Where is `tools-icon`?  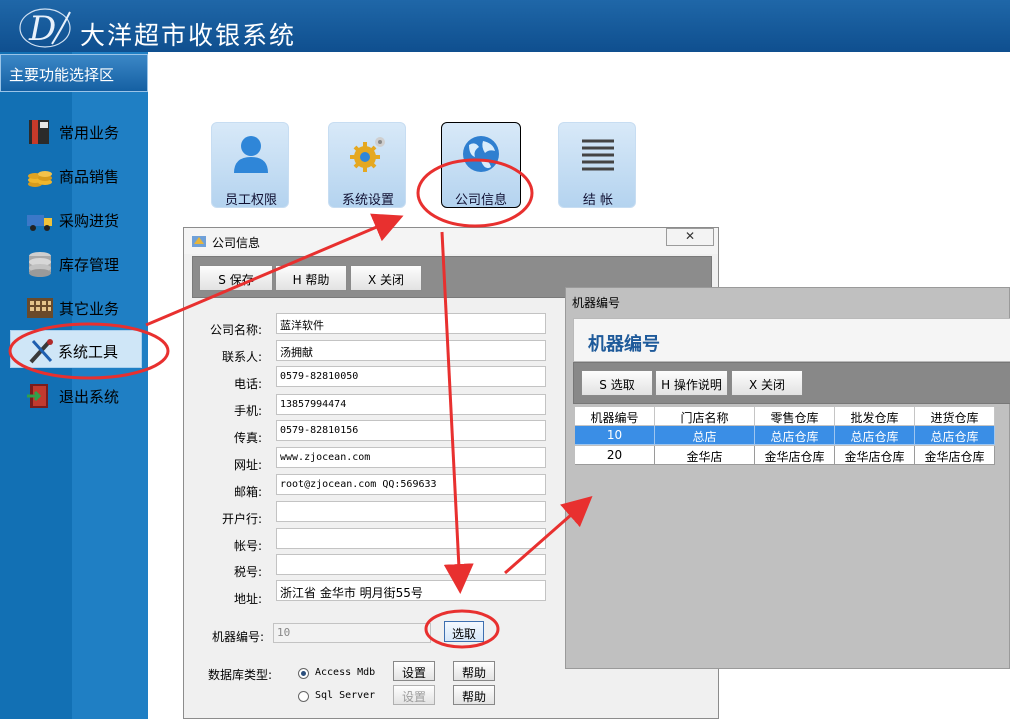 tools-icon is located at coordinates (41, 351).